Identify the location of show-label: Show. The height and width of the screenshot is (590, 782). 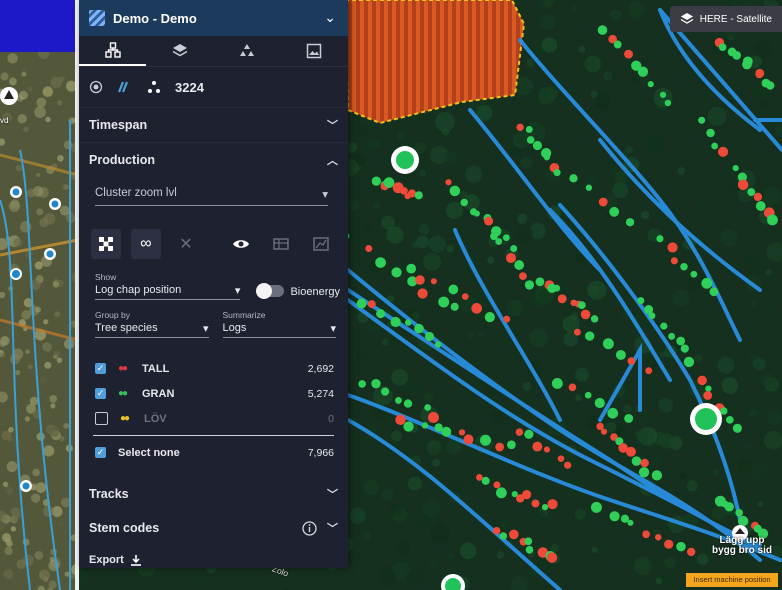
(106, 277).